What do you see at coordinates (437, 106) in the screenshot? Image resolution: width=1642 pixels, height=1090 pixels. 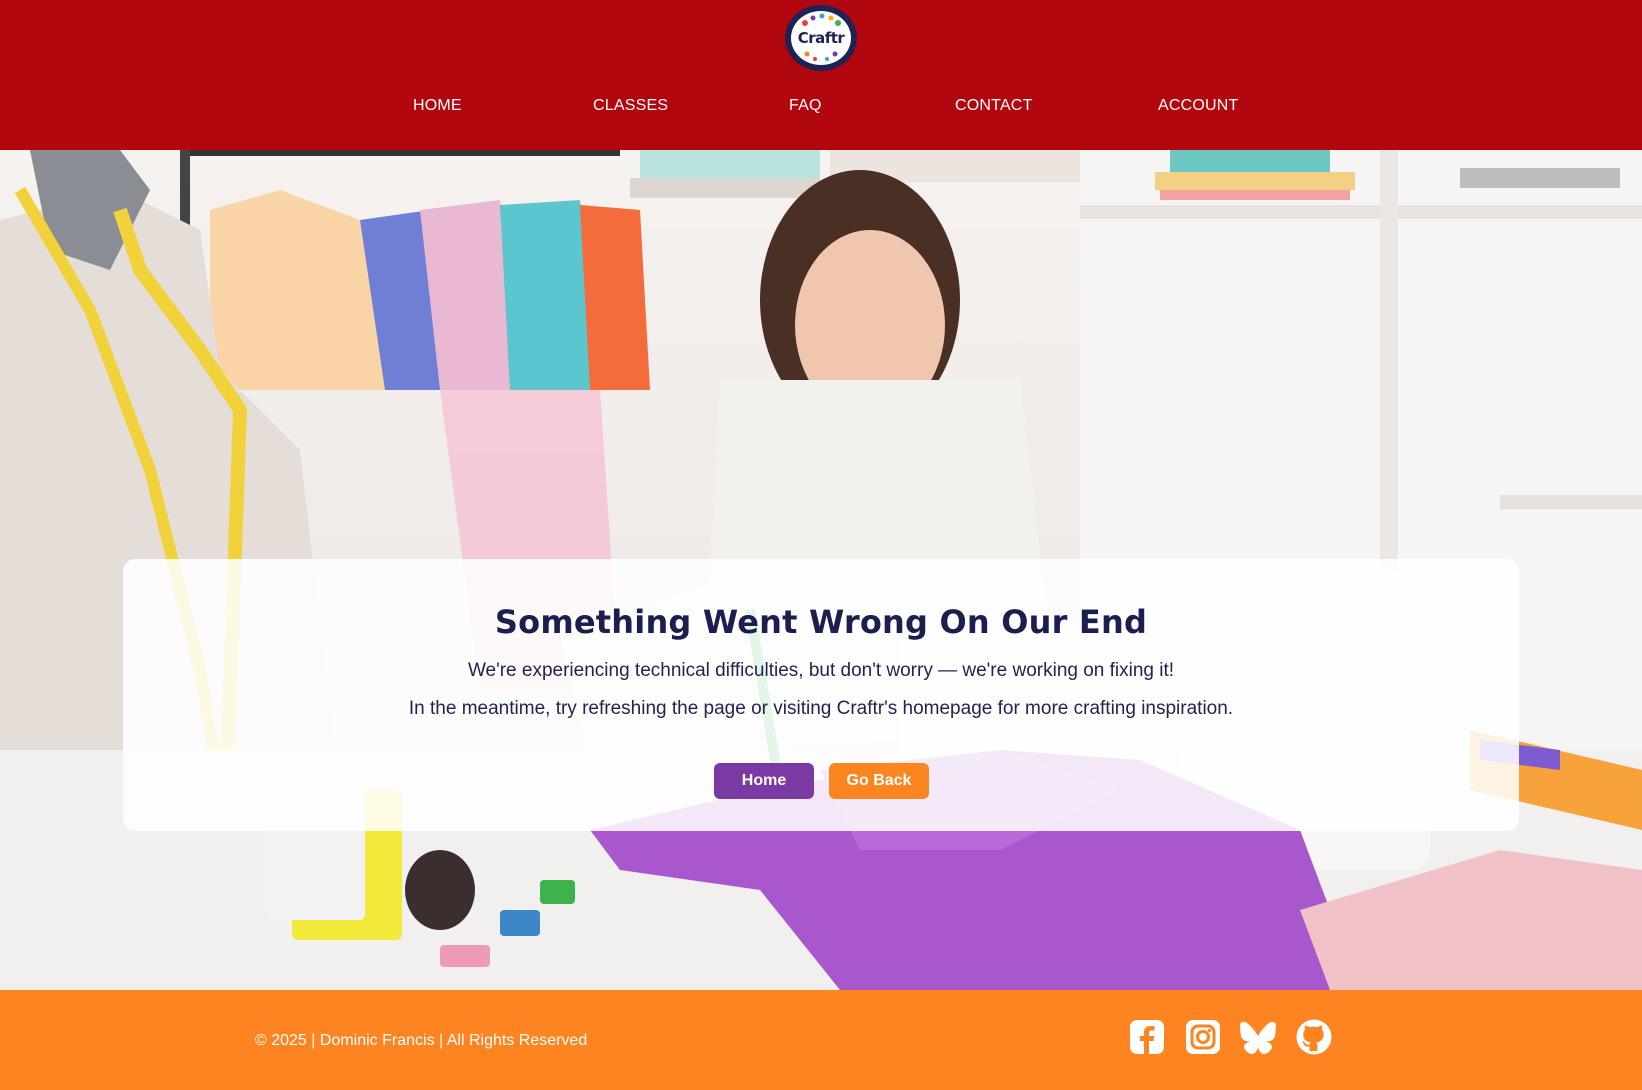 I see `nav-home: HOME` at bounding box center [437, 106].